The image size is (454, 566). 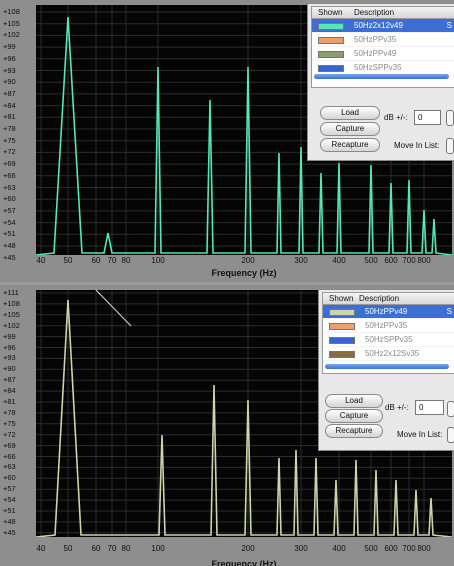 I want to click on top-list-row: 50HzPPv49, so click(x=383, y=54).